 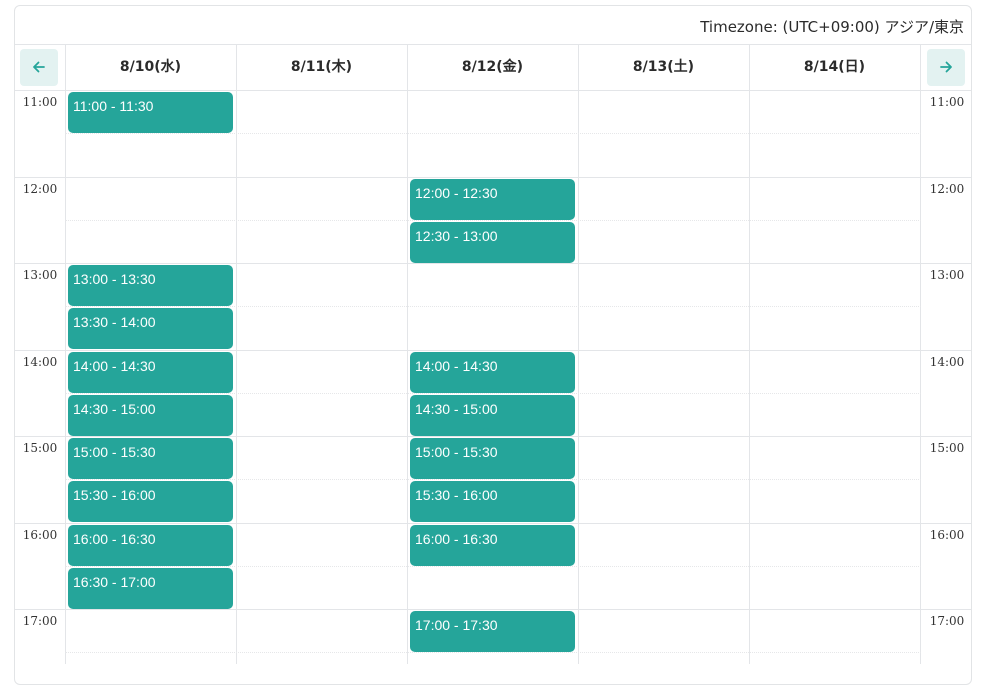 What do you see at coordinates (150, 328) in the screenshot?
I see `time-slot-button: 13:30 - 14:00` at bounding box center [150, 328].